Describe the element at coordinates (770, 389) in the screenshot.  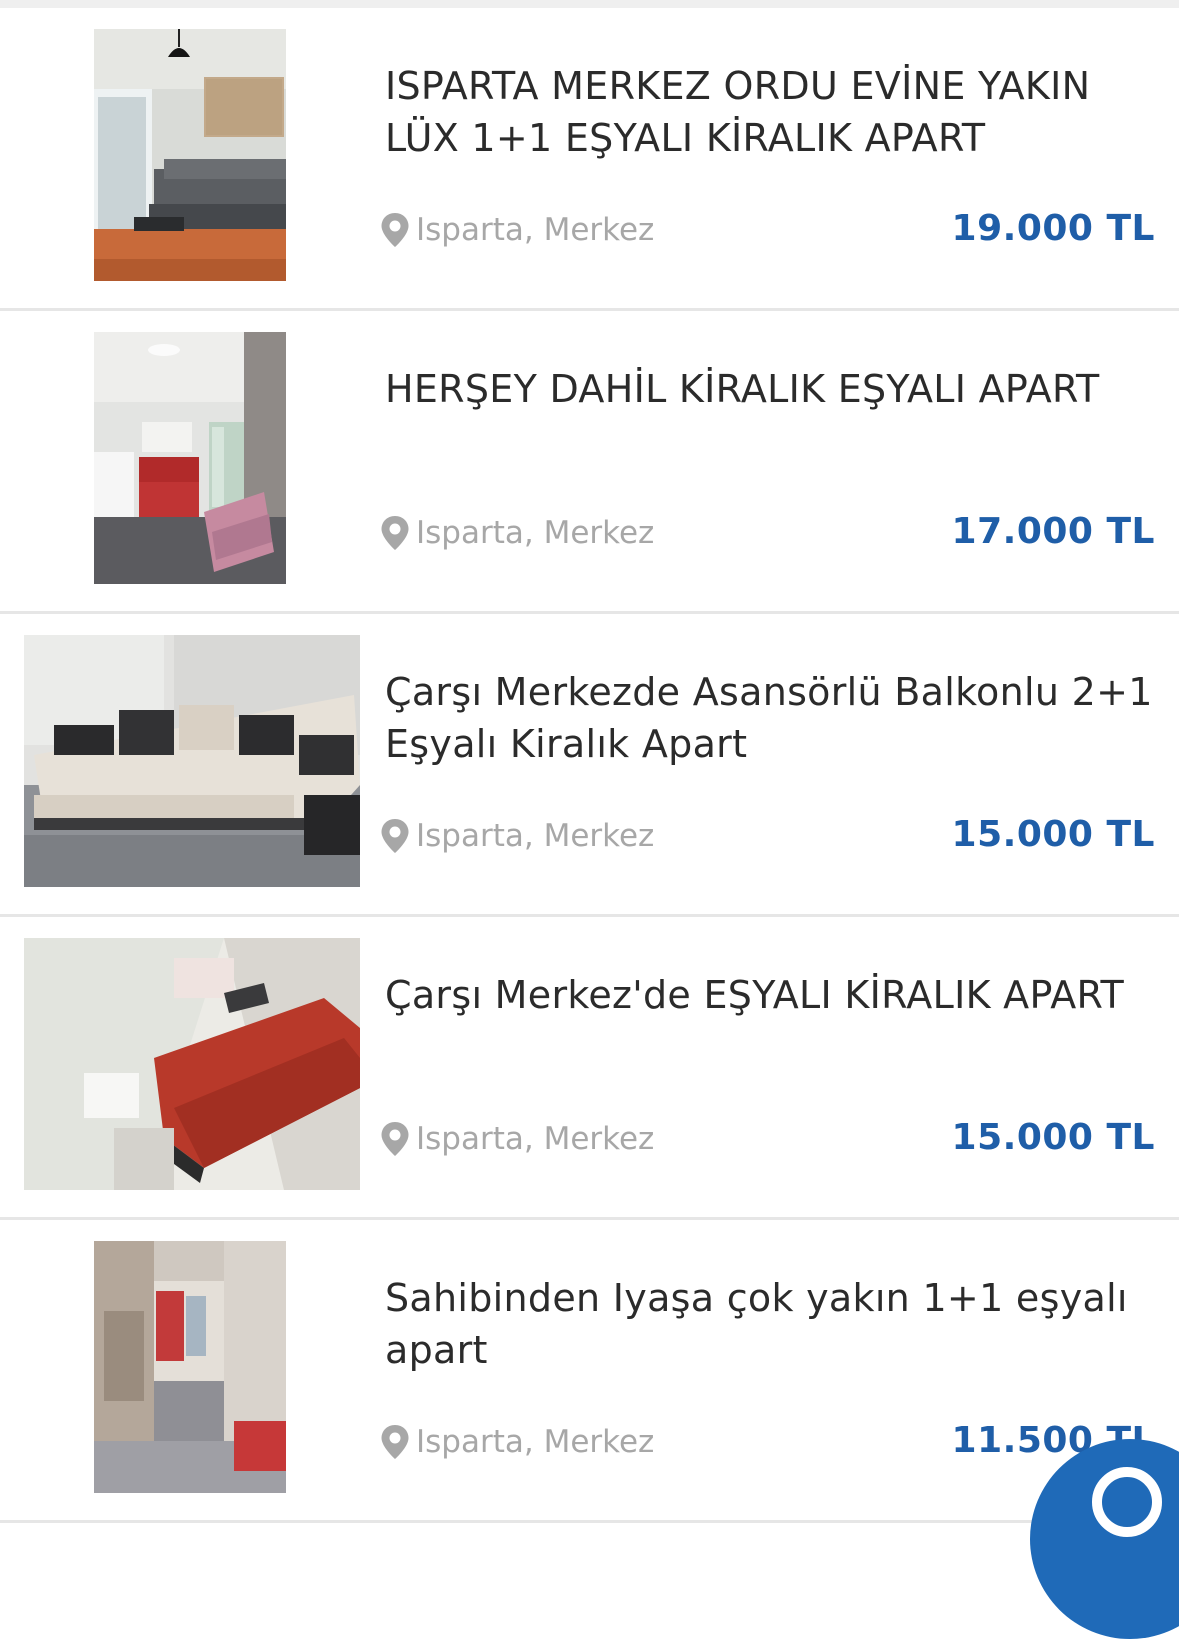
I see `listing-title: HERŞEY DAHİL KİRALIK EŞYALI APART` at that location.